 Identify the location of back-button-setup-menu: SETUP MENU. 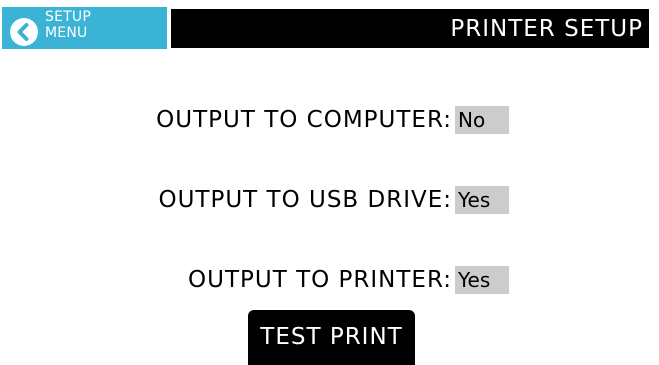
(84, 28).